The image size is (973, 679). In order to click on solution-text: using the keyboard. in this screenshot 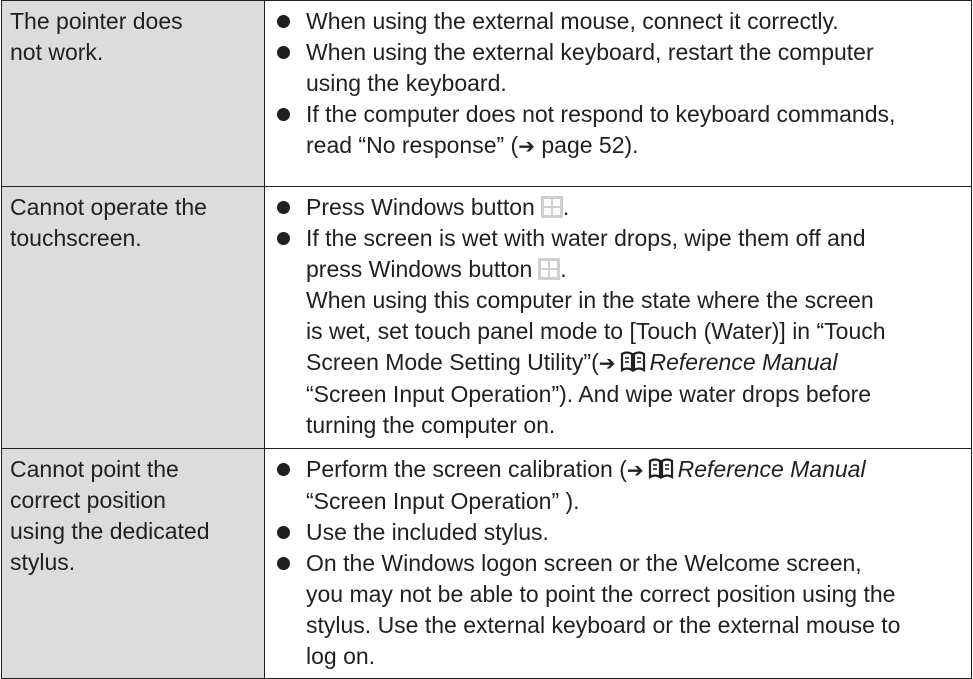, I will do `click(406, 83)`.